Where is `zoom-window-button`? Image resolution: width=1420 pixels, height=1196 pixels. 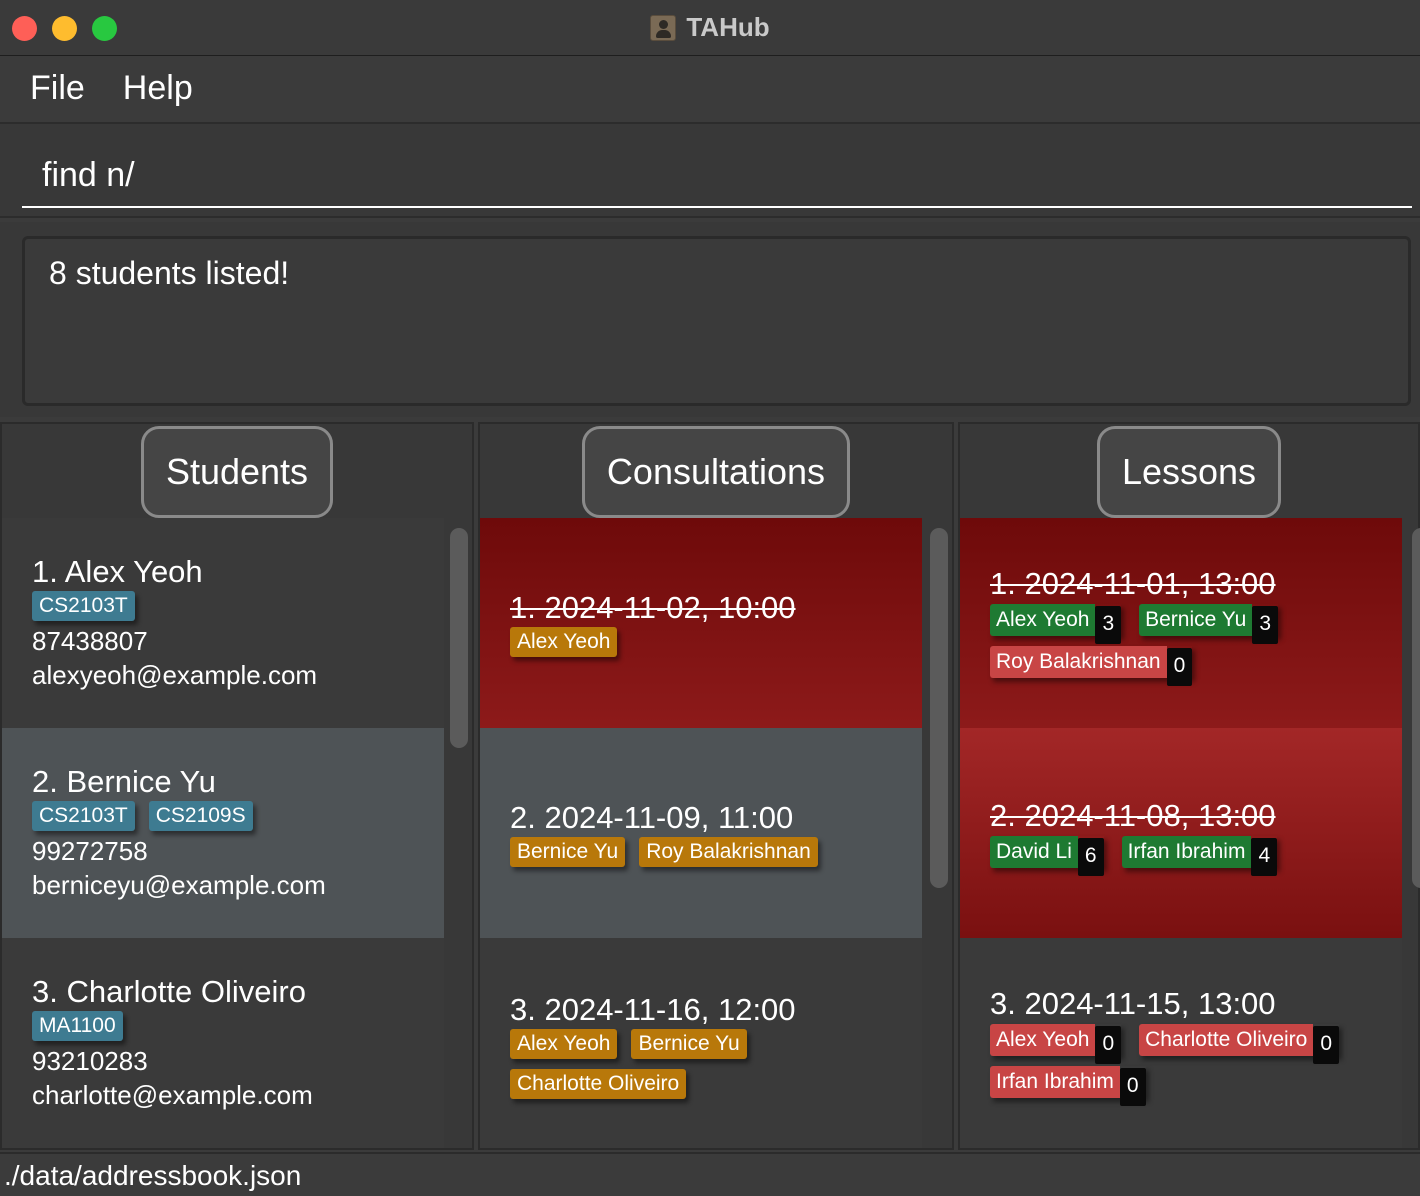 zoom-window-button is located at coordinates (104, 28).